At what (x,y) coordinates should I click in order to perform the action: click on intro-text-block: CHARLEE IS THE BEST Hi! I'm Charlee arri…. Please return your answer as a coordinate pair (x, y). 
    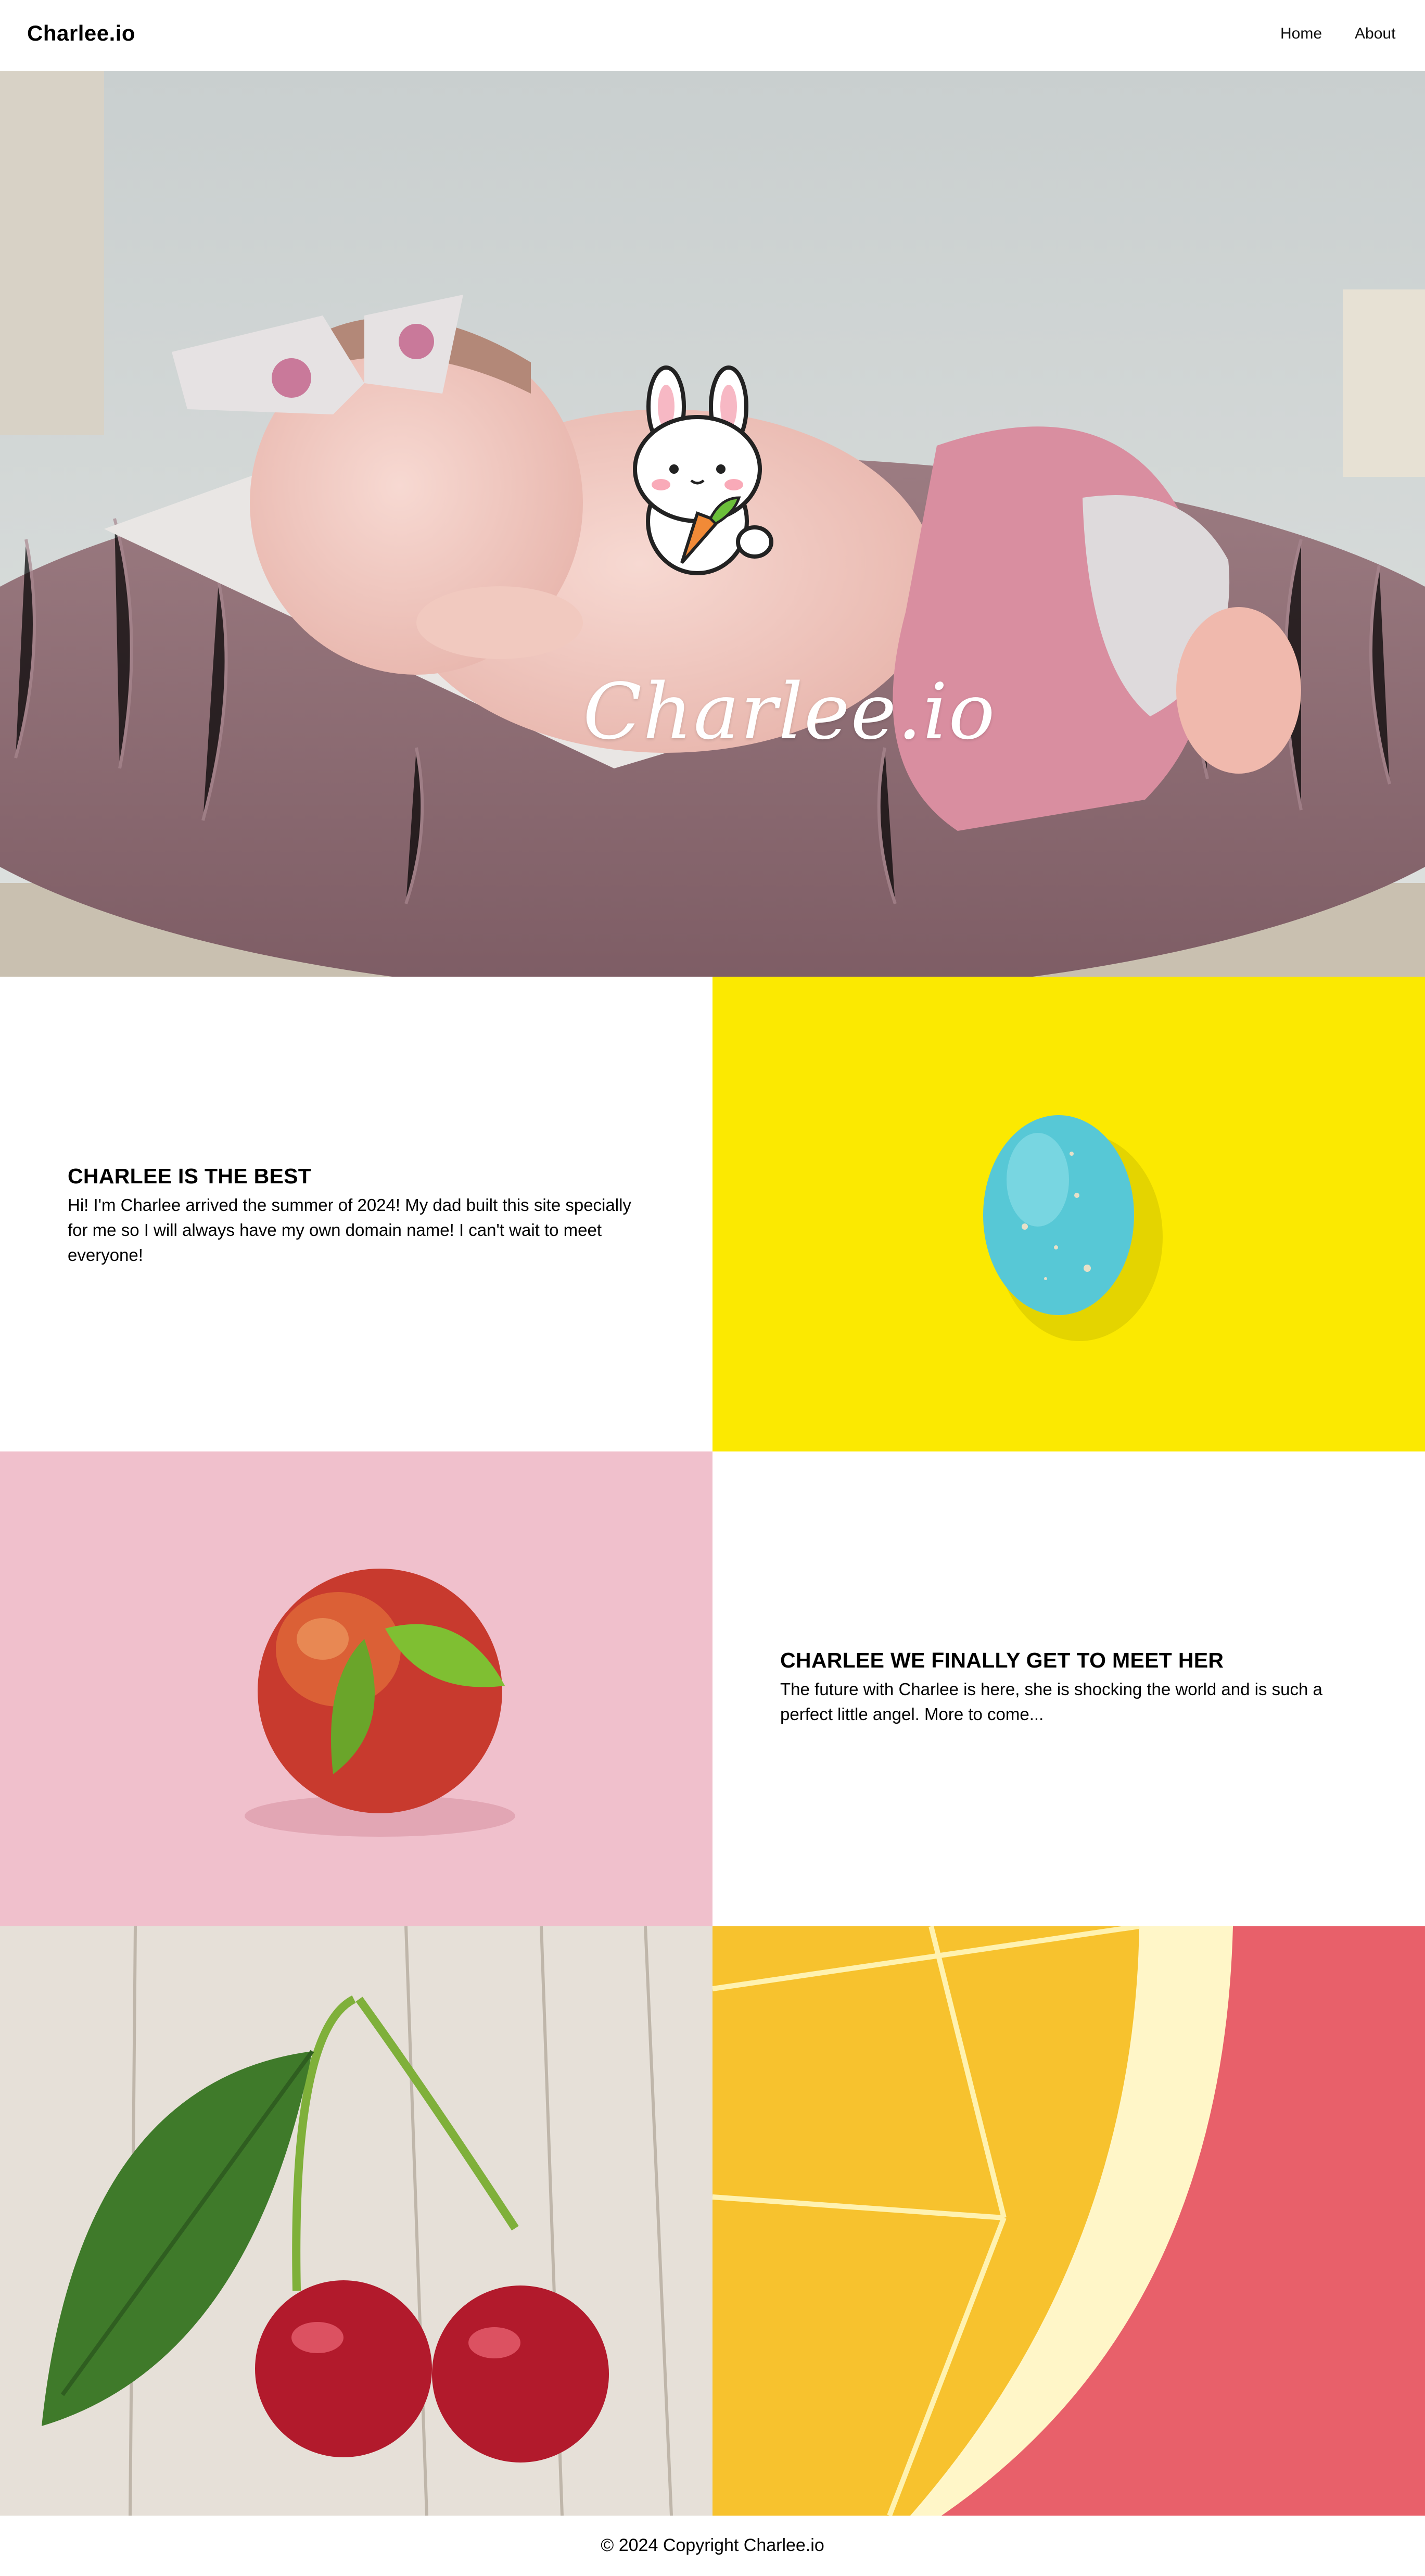
    Looking at the image, I should click on (359, 1216).